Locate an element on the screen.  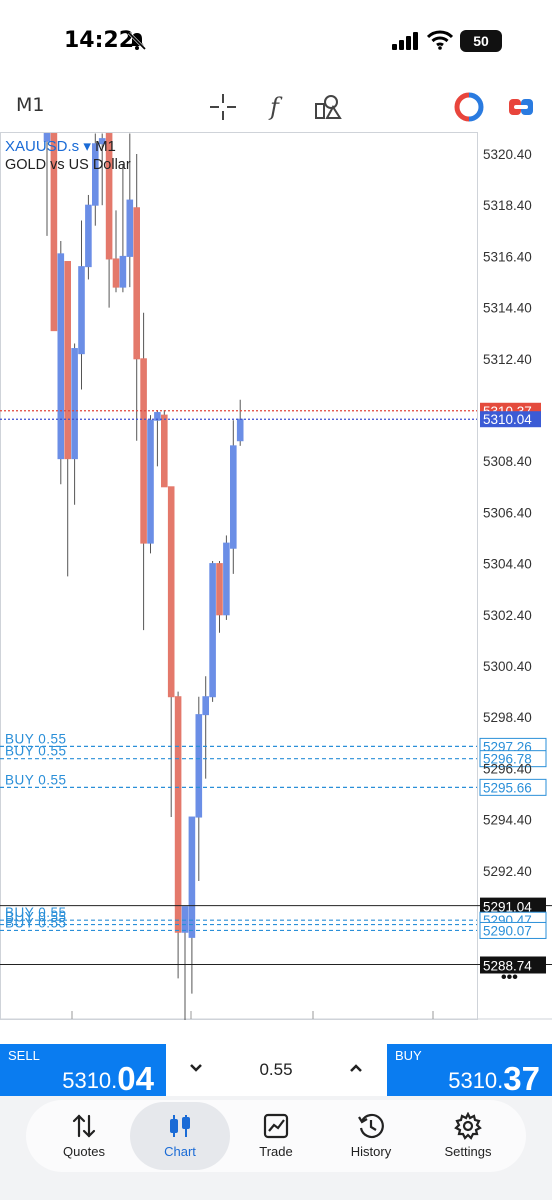
quotes-arrows-icon is located at coordinates (84, 1126).